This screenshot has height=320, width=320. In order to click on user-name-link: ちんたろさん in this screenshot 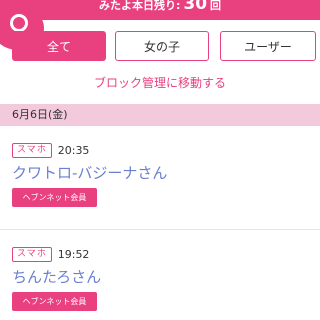, I will do `click(56, 276)`.